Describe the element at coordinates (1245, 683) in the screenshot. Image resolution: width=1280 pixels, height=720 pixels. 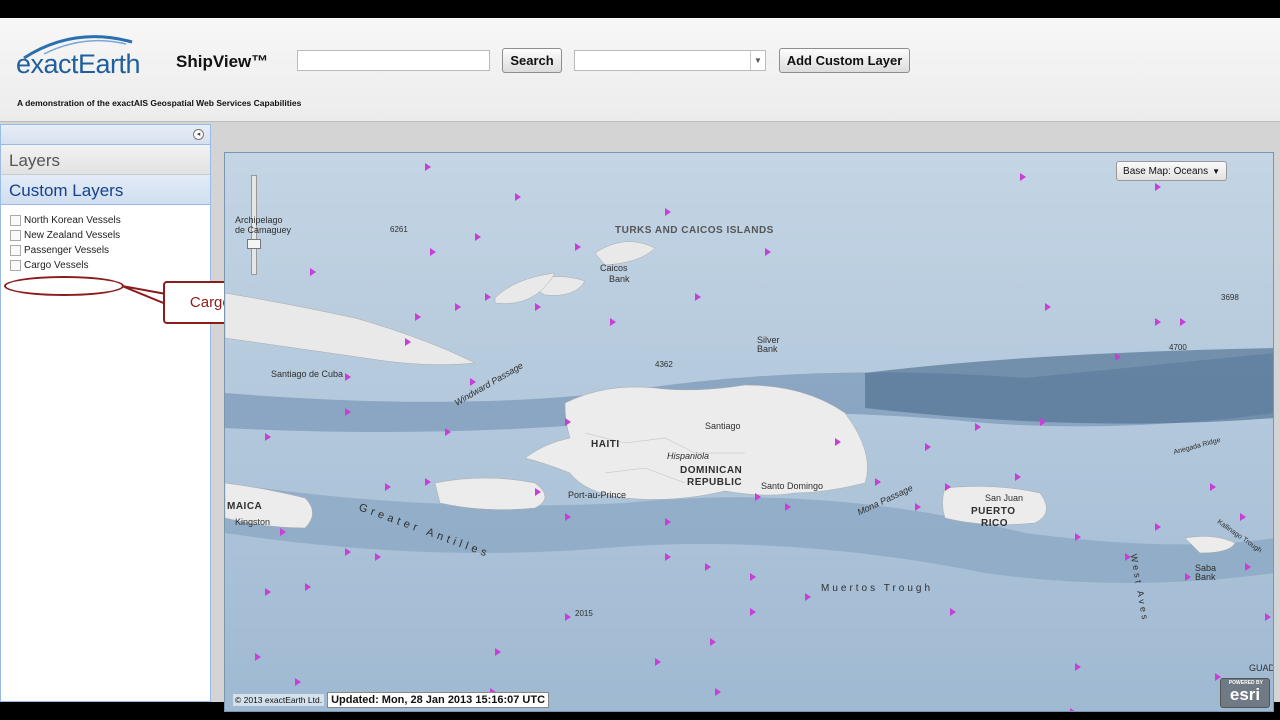
I see `esri-powered-text: POWERED BY` at that location.